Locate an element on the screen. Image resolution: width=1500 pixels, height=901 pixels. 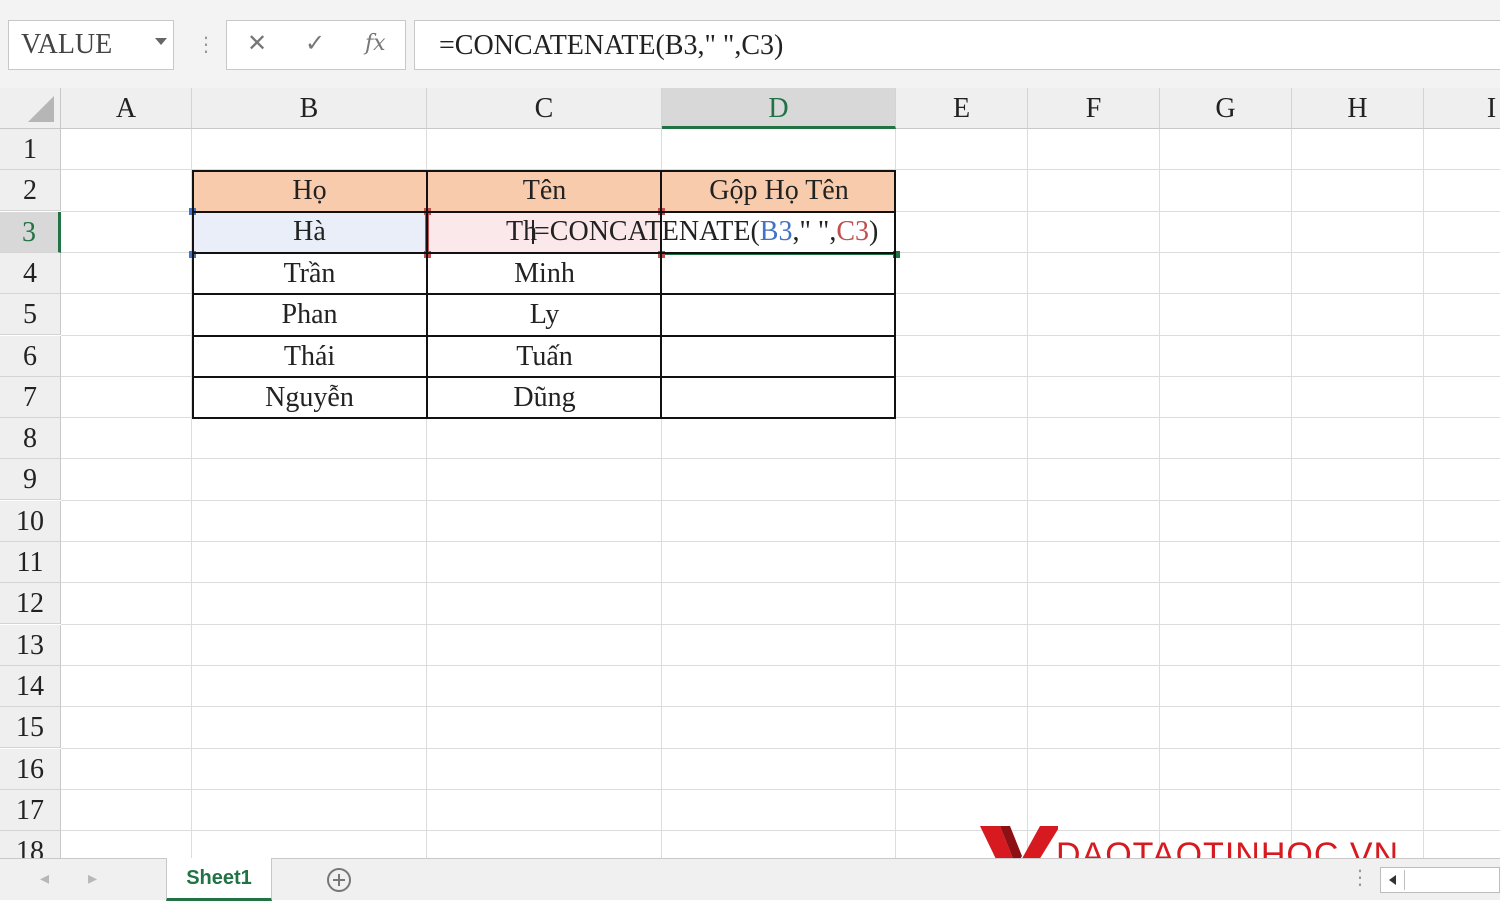
cell-b4: Trần is located at coordinates (309, 273).